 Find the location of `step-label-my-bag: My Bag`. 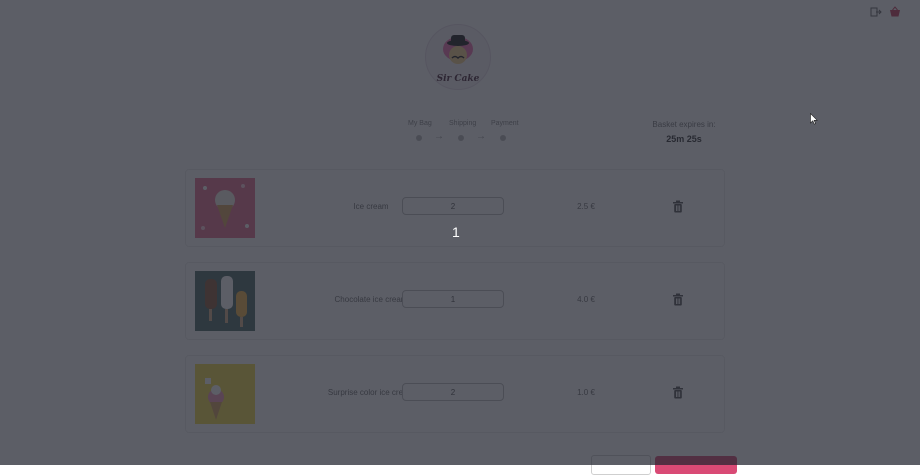

step-label-my-bag: My Bag is located at coordinates (420, 123).